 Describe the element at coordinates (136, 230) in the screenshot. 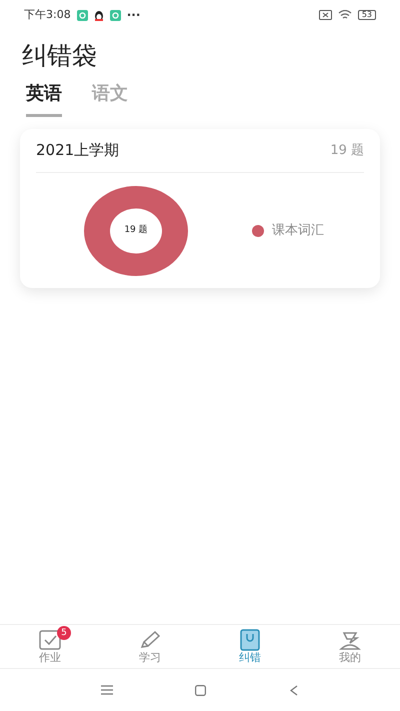

I see `donut-center-label: 19 题` at that location.